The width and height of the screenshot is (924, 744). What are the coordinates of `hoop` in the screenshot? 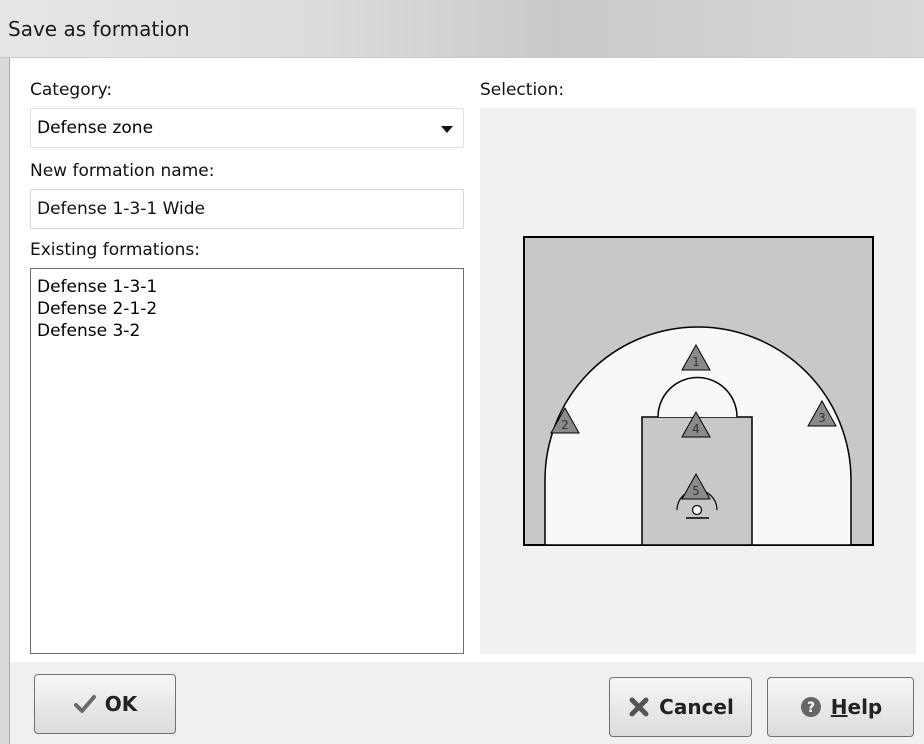 It's located at (697, 510).